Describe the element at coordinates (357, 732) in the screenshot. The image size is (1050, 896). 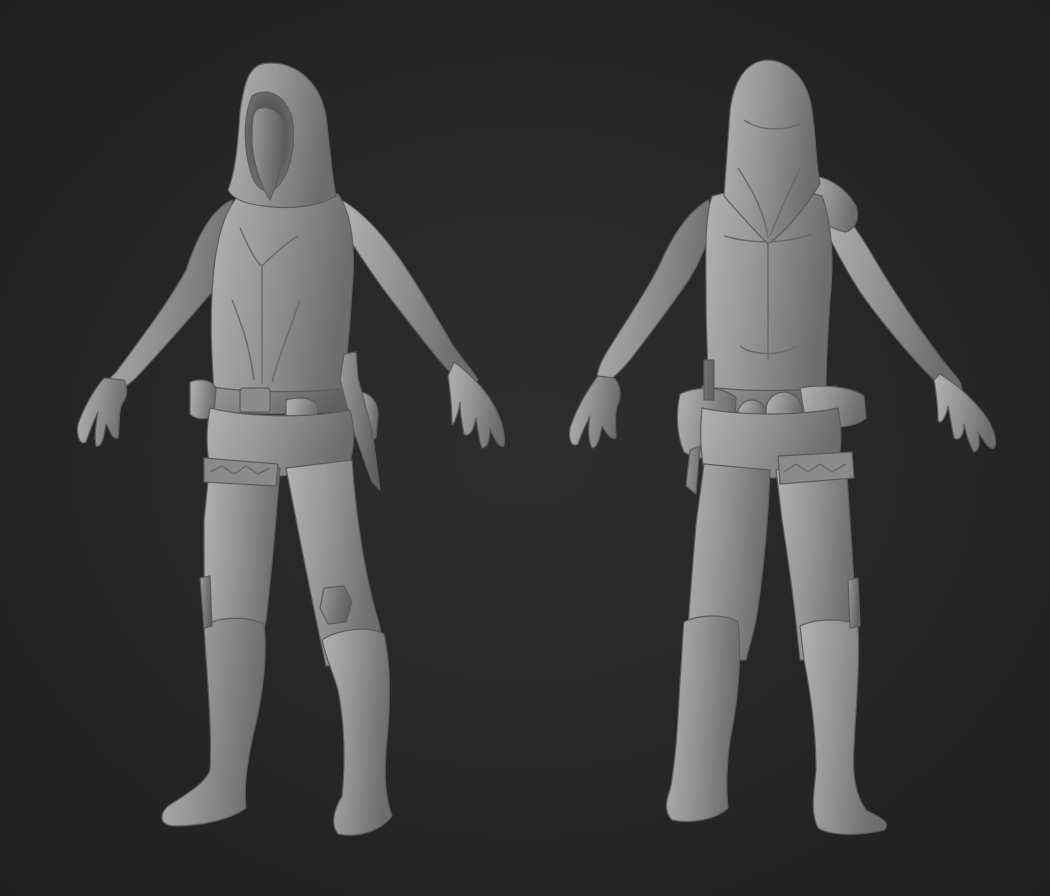
I see `front-right-boot` at that location.